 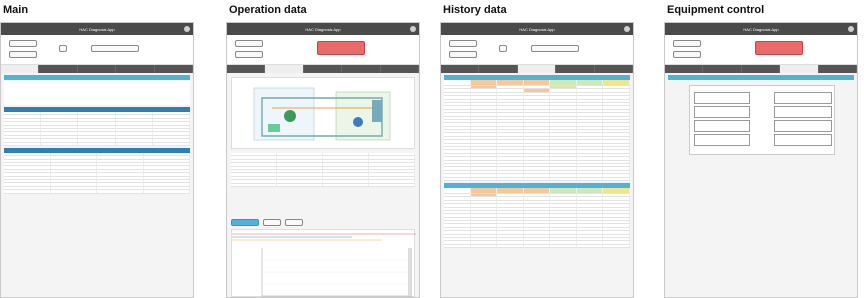 I want to click on refrigerant-diagram, so click(x=323, y=113).